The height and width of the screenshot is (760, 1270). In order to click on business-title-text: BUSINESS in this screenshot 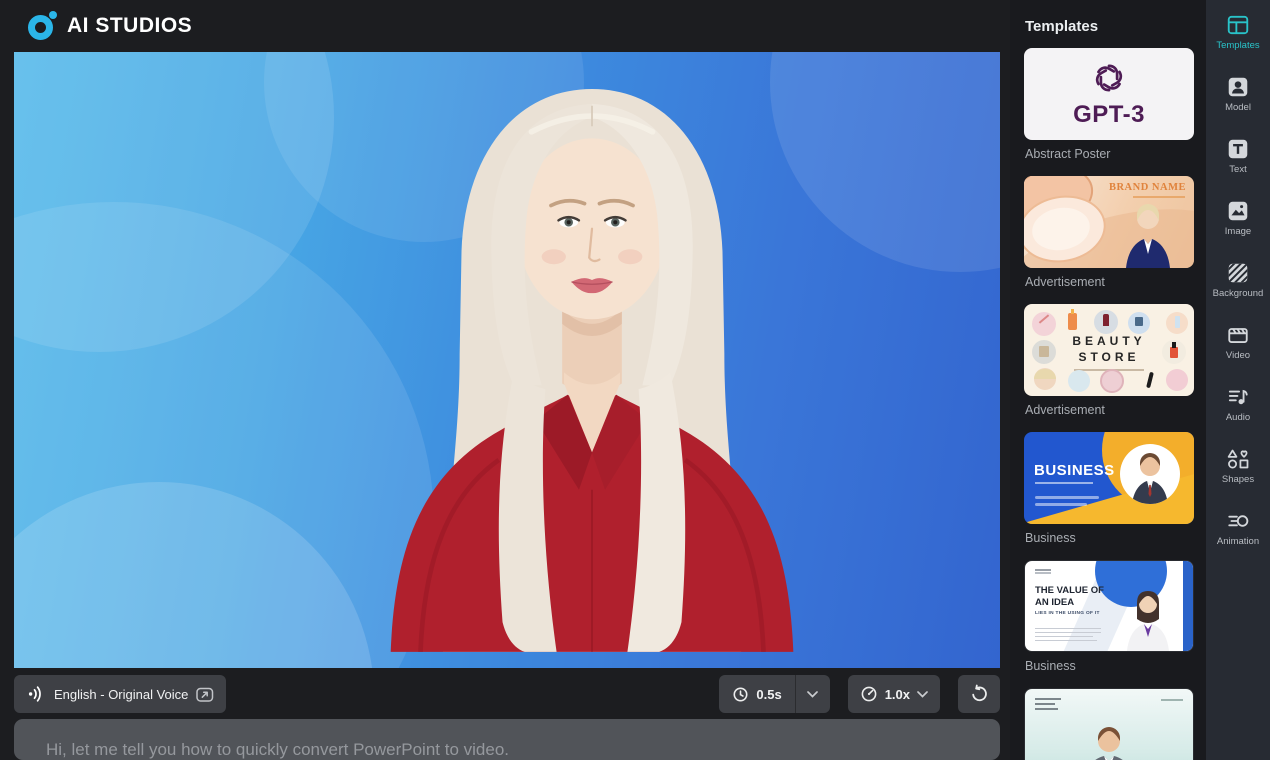, I will do `click(1074, 470)`.